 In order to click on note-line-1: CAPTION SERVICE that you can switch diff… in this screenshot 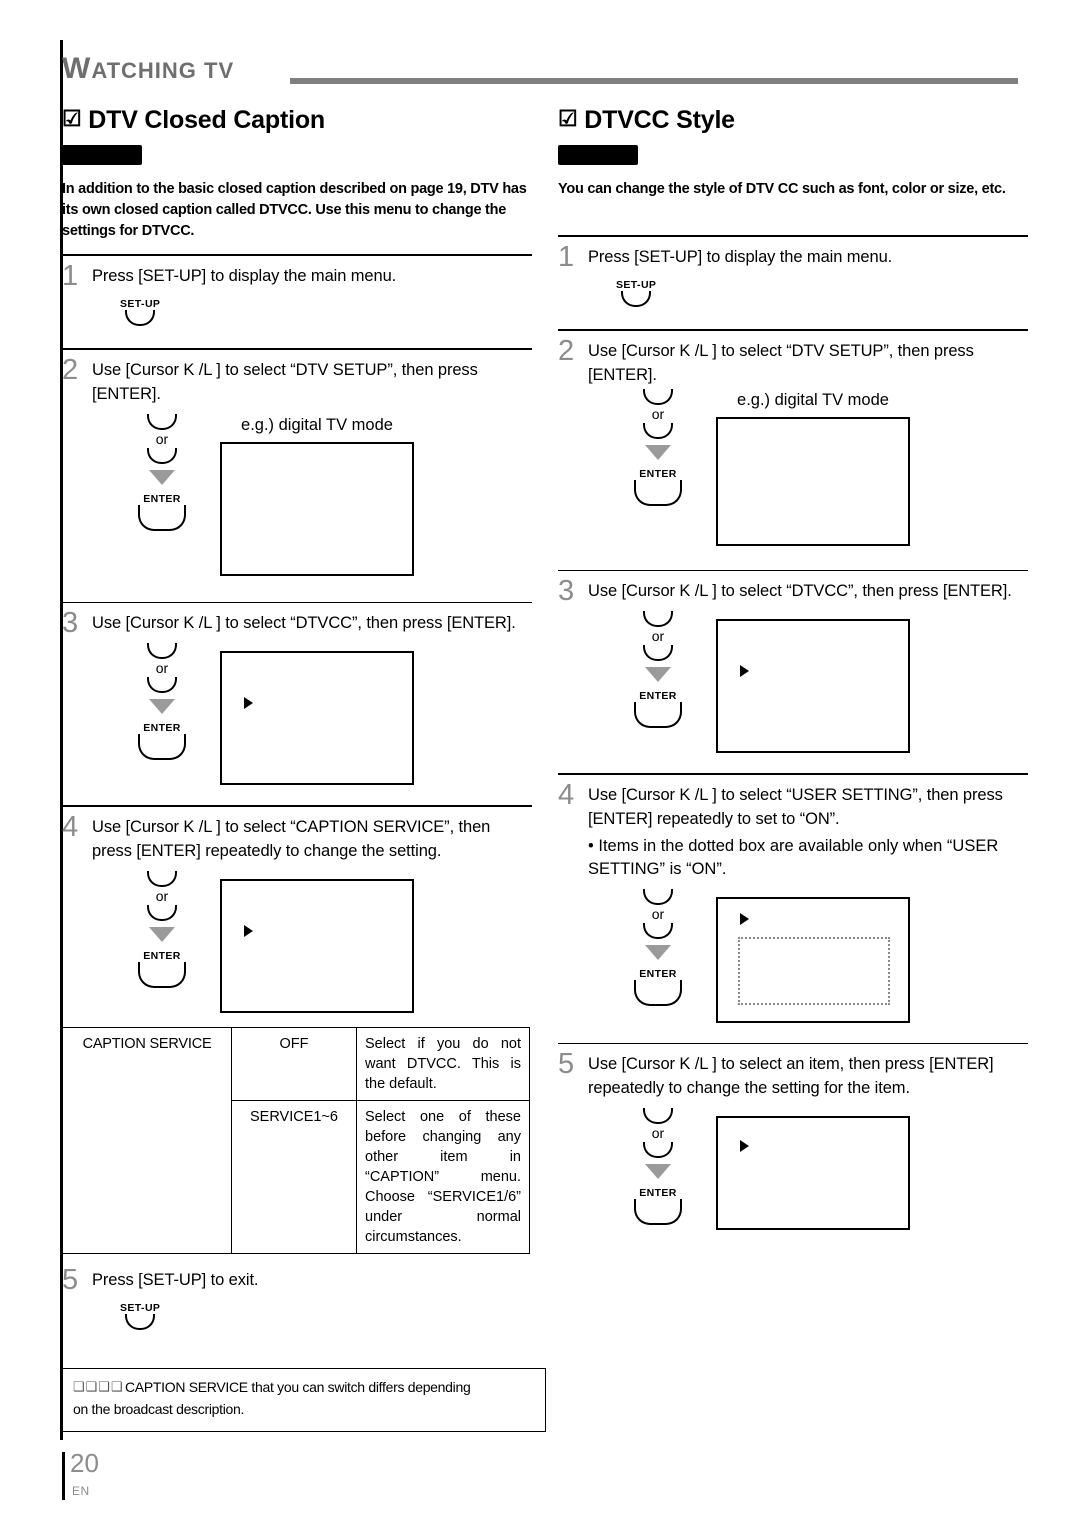, I will do `click(298, 1386)`.